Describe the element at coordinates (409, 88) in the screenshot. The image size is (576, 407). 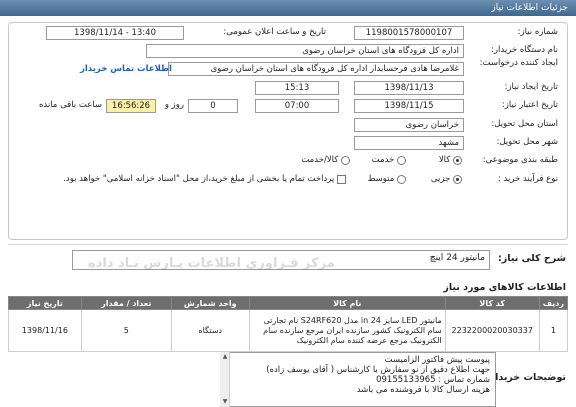
I see `created-date-field: 1398/11/13` at that location.